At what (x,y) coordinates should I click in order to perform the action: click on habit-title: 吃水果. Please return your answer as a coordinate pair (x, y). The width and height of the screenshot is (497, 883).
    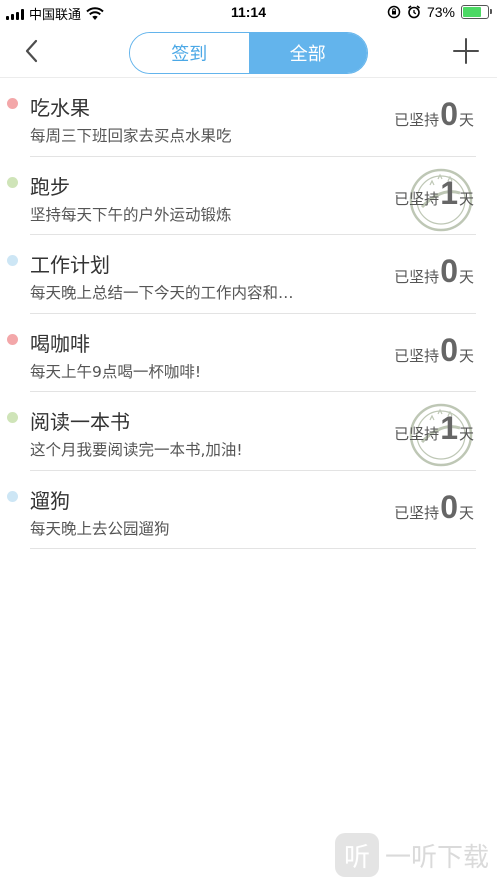
    Looking at the image, I should click on (60, 108).